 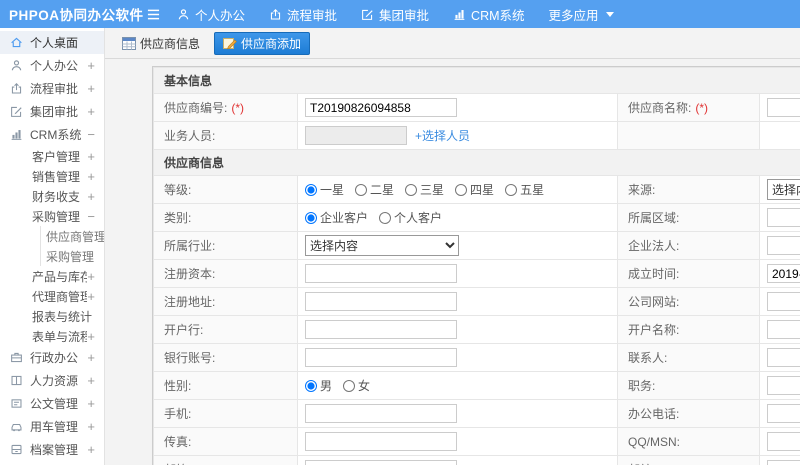 I want to click on sidebar-item: 报表与统计, so click(x=52, y=316).